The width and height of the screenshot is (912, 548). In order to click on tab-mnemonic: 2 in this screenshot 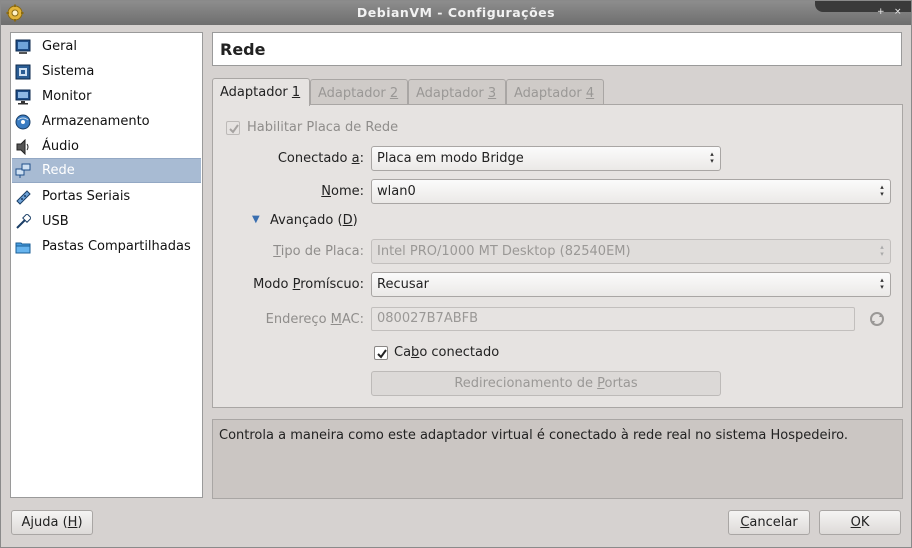, I will do `click(394, 93)`.